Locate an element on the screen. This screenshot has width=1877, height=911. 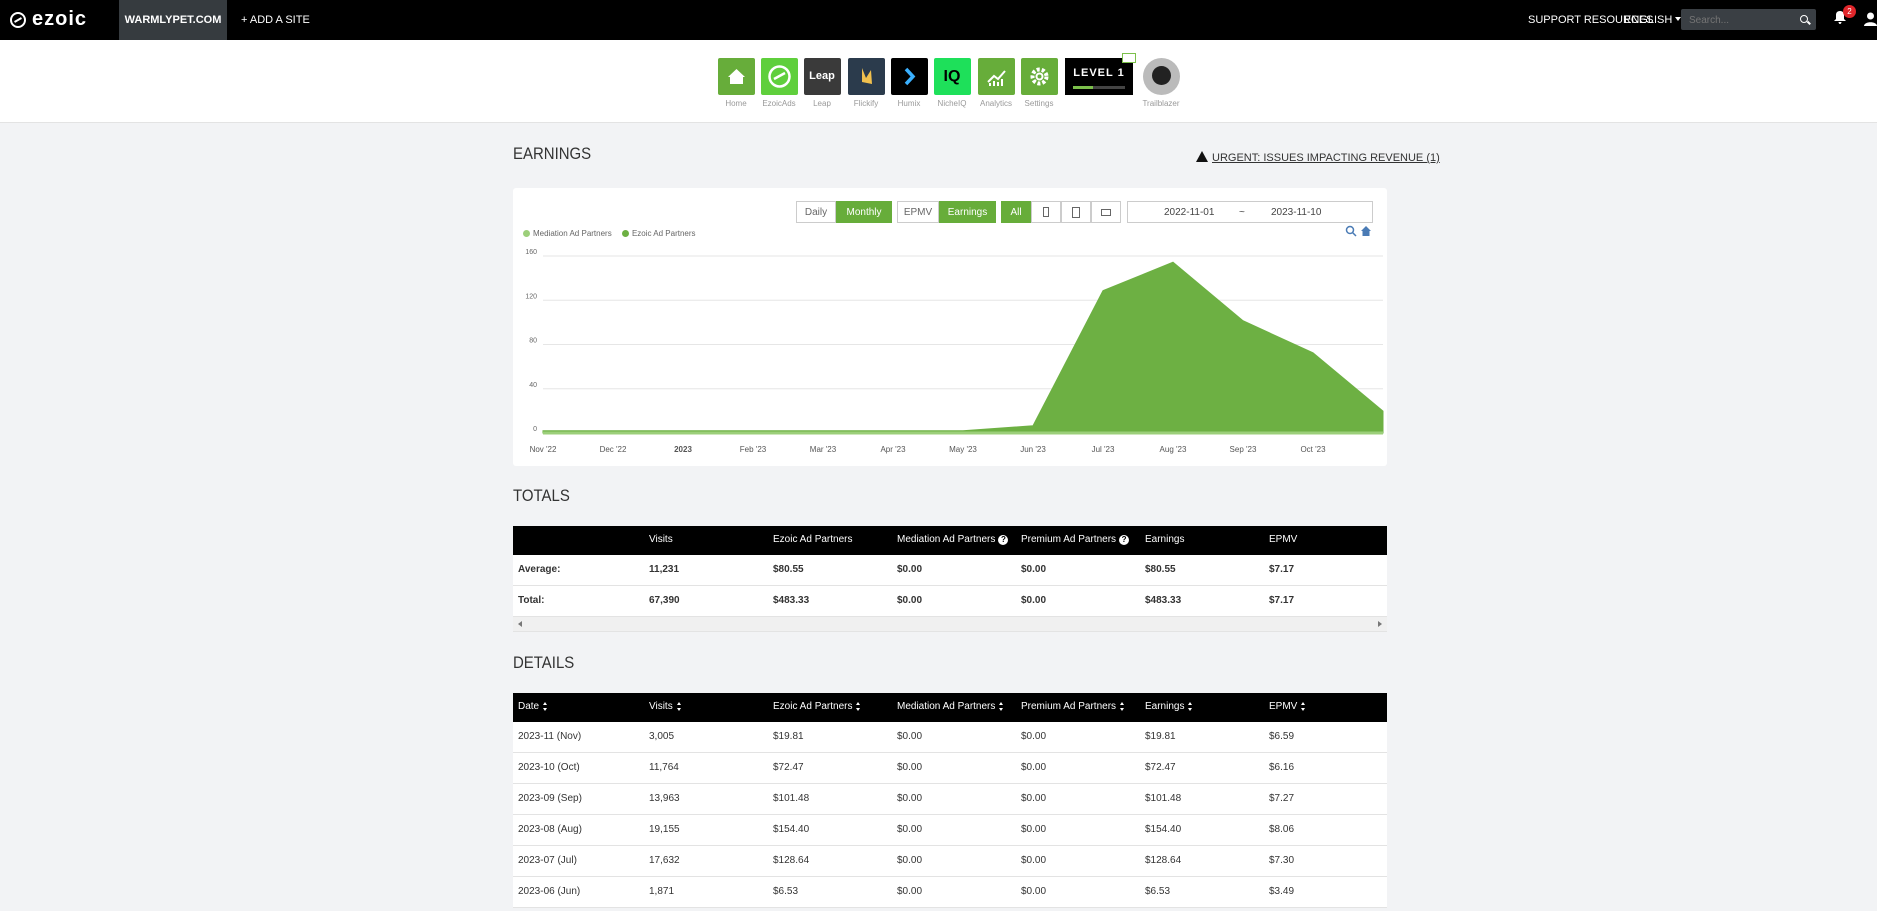
app-leap: Leap Leap is located at coordinates (822, 83).